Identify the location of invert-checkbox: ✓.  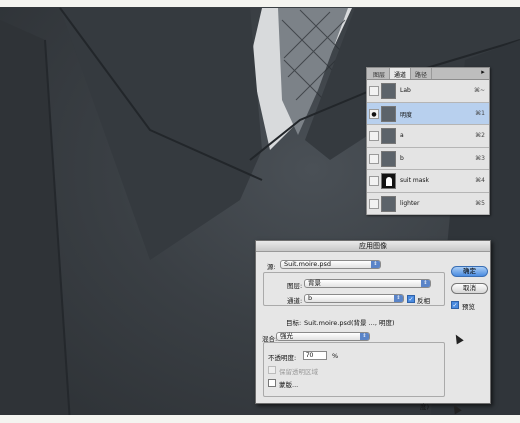
(411, 299).